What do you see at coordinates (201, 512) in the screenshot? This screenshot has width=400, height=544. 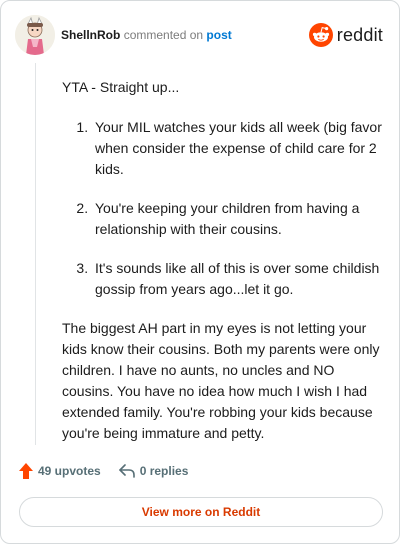 I see `view-more-on-reddit-button: View more on Reddit` at bounding box center [201, 512].